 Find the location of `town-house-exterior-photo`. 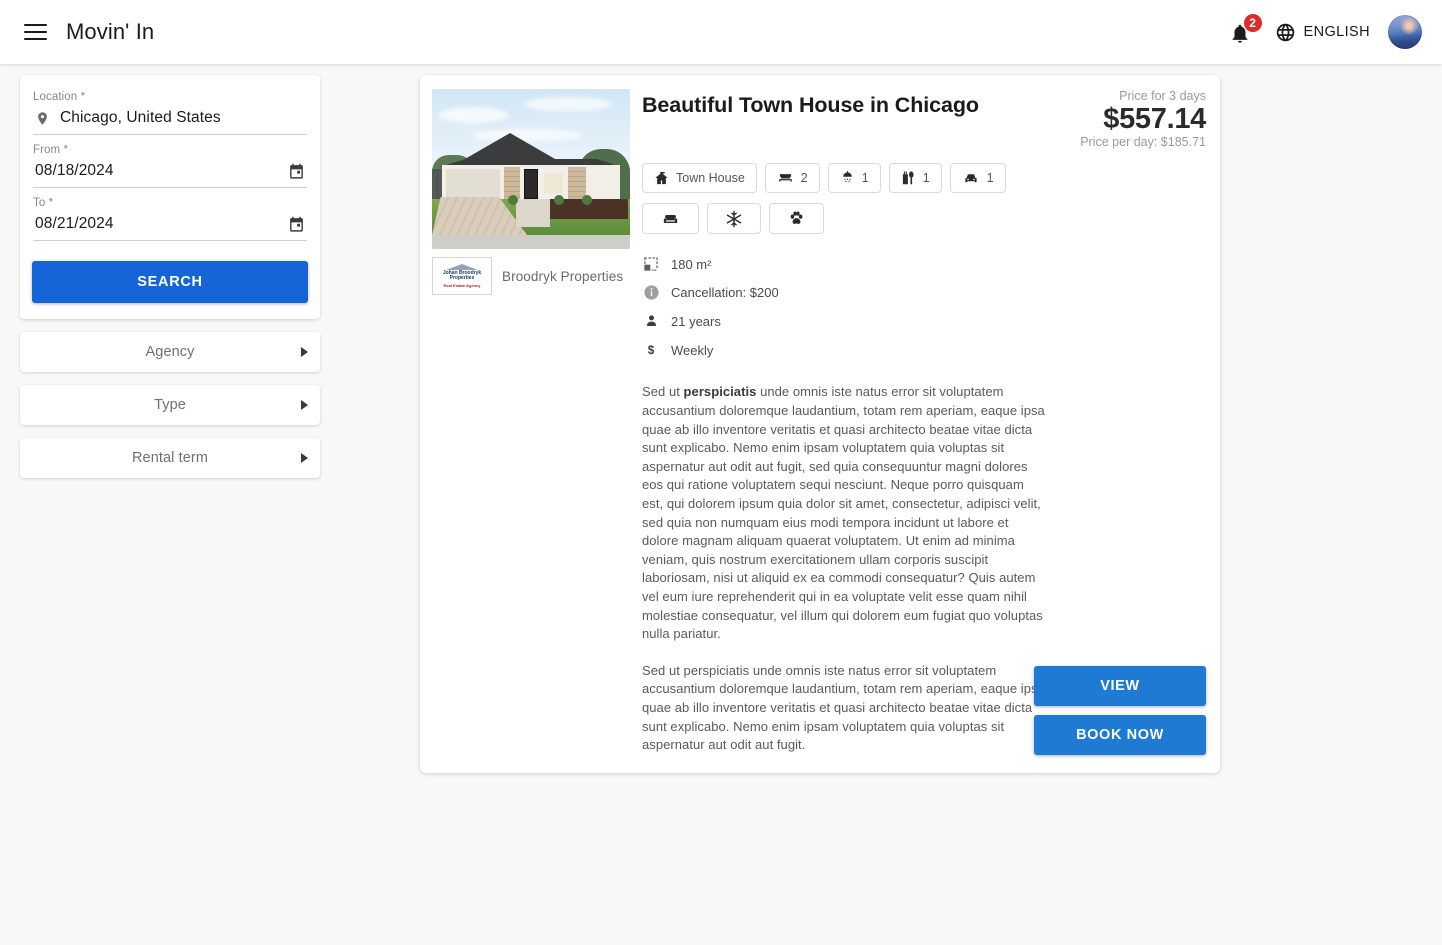

town-house-exterior-photo is located at coordinates (531, 169).